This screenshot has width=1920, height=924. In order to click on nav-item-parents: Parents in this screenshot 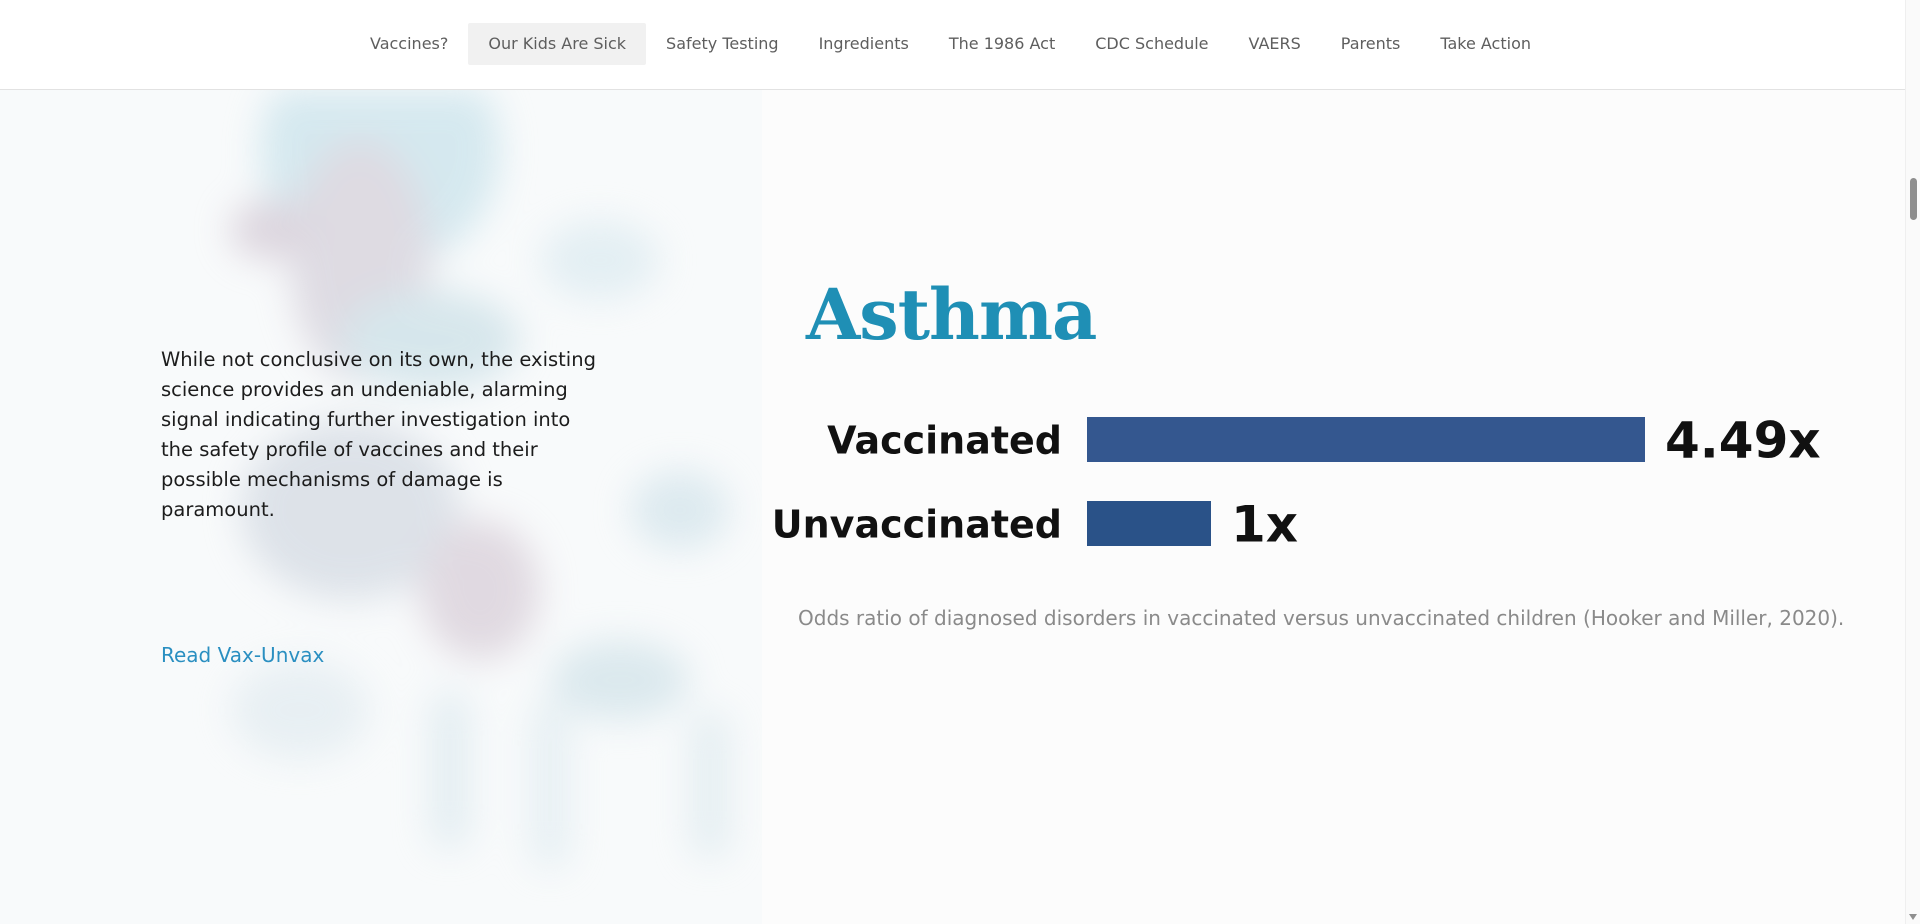, I will do `click(1371, 44)`.